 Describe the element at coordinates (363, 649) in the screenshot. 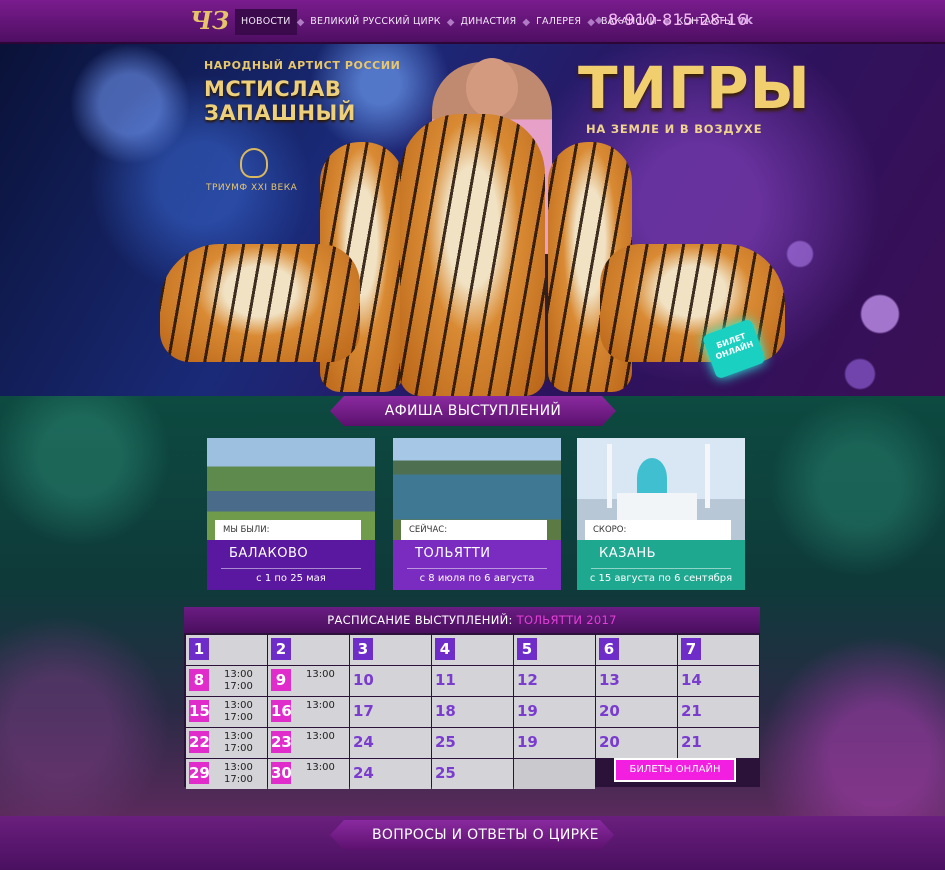

I see `schedule-day-number: 3` at that location.